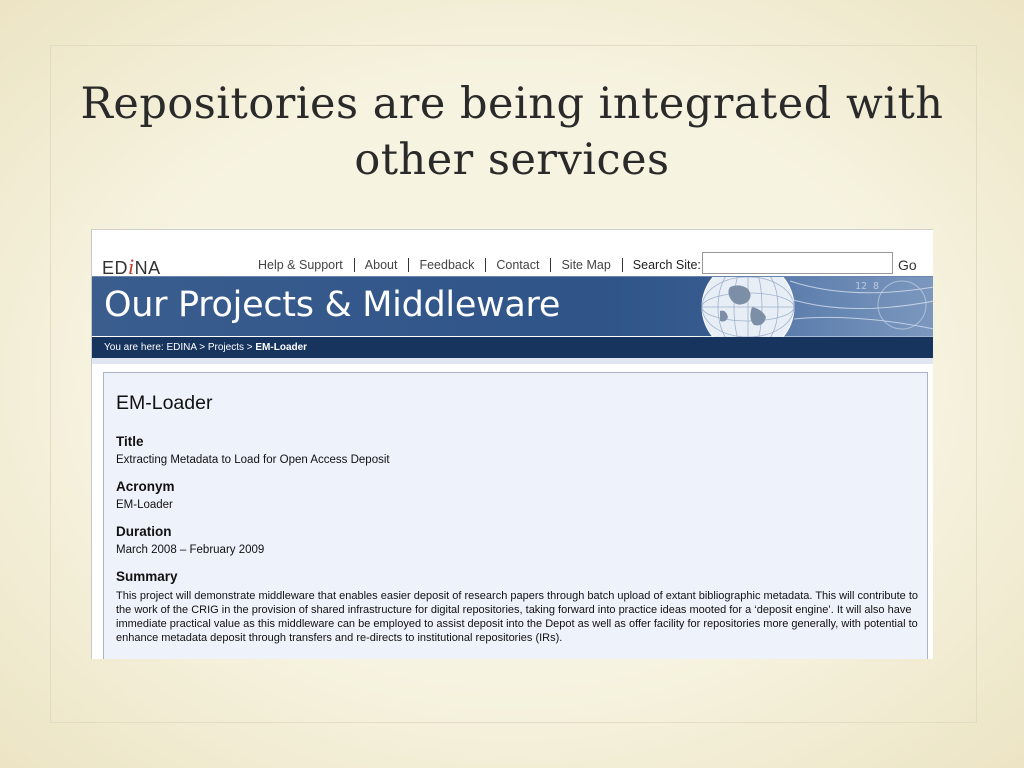 Image resolution: width=1024 pixels, height=768 pixels. I want to click on logo-text-prefix: ED, so click(115, 268).